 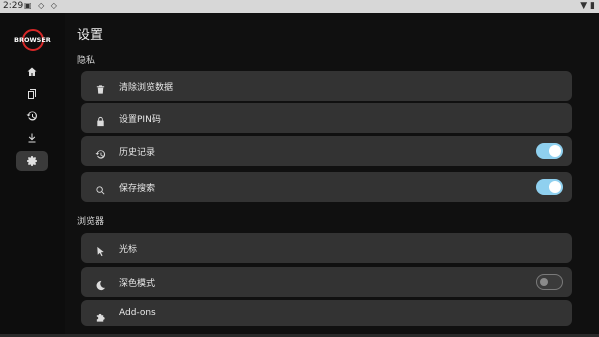 I want to click on rail-item-downloads, so click(x=32, y=138).